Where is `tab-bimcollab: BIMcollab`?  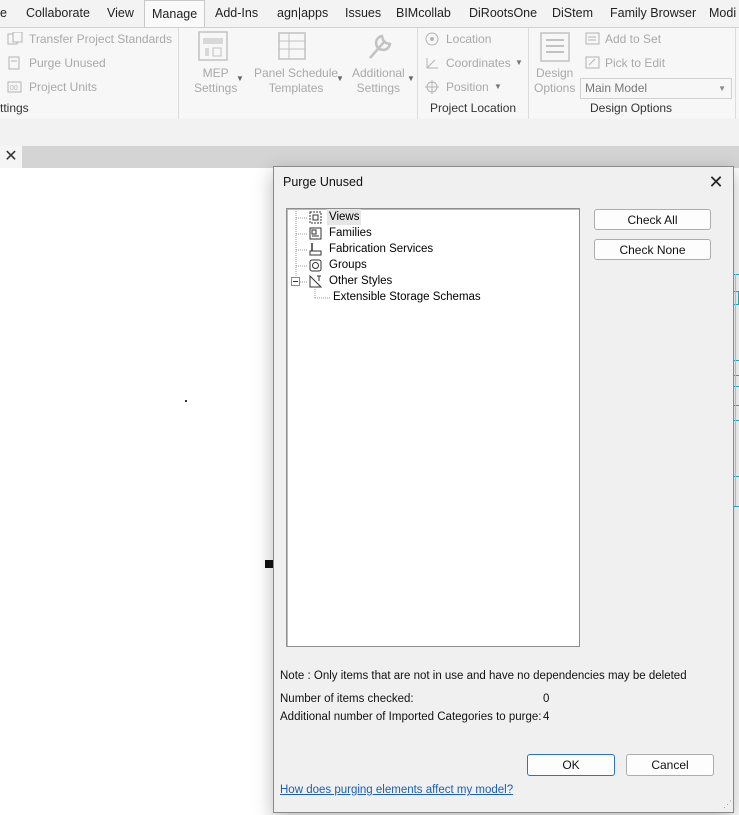 tab-bimcollab: BIMcollab is located at coordinates (423, 13).